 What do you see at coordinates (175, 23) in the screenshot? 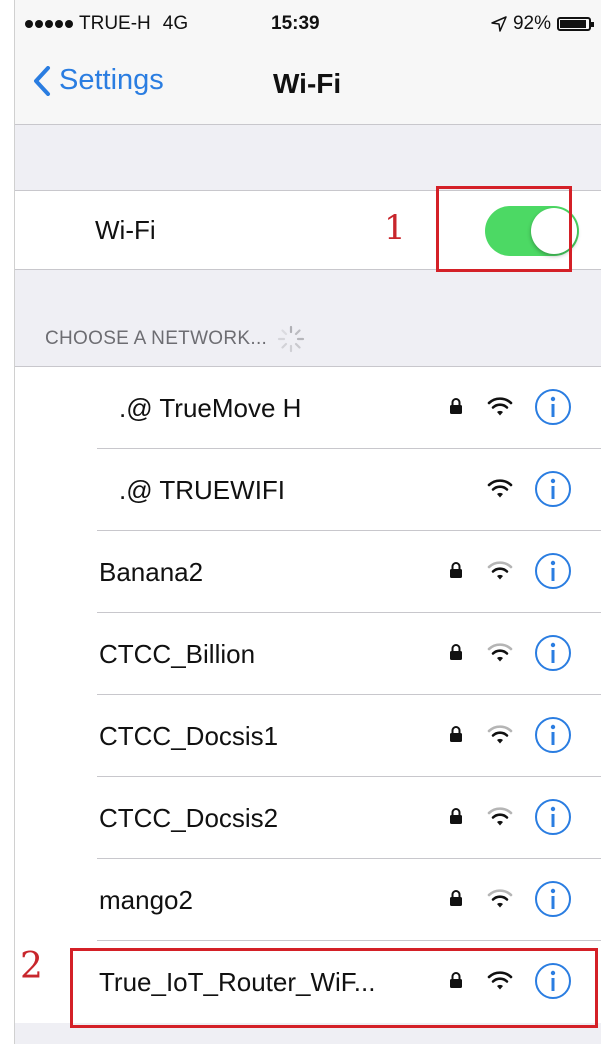
I see `network-type: 4G` at bounding box center [175, 23].